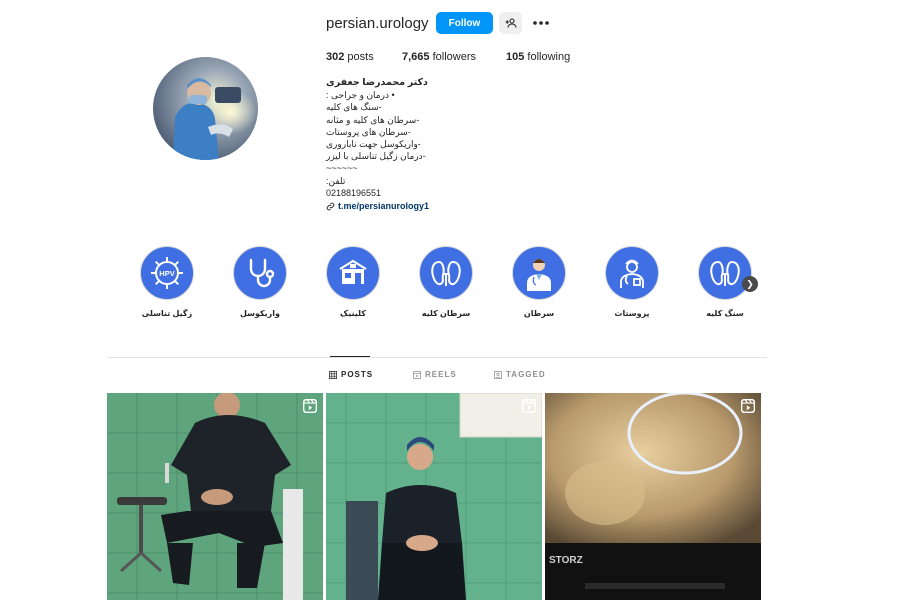  I want to click on highlight-label: واریکوسل, so click(260, 313).